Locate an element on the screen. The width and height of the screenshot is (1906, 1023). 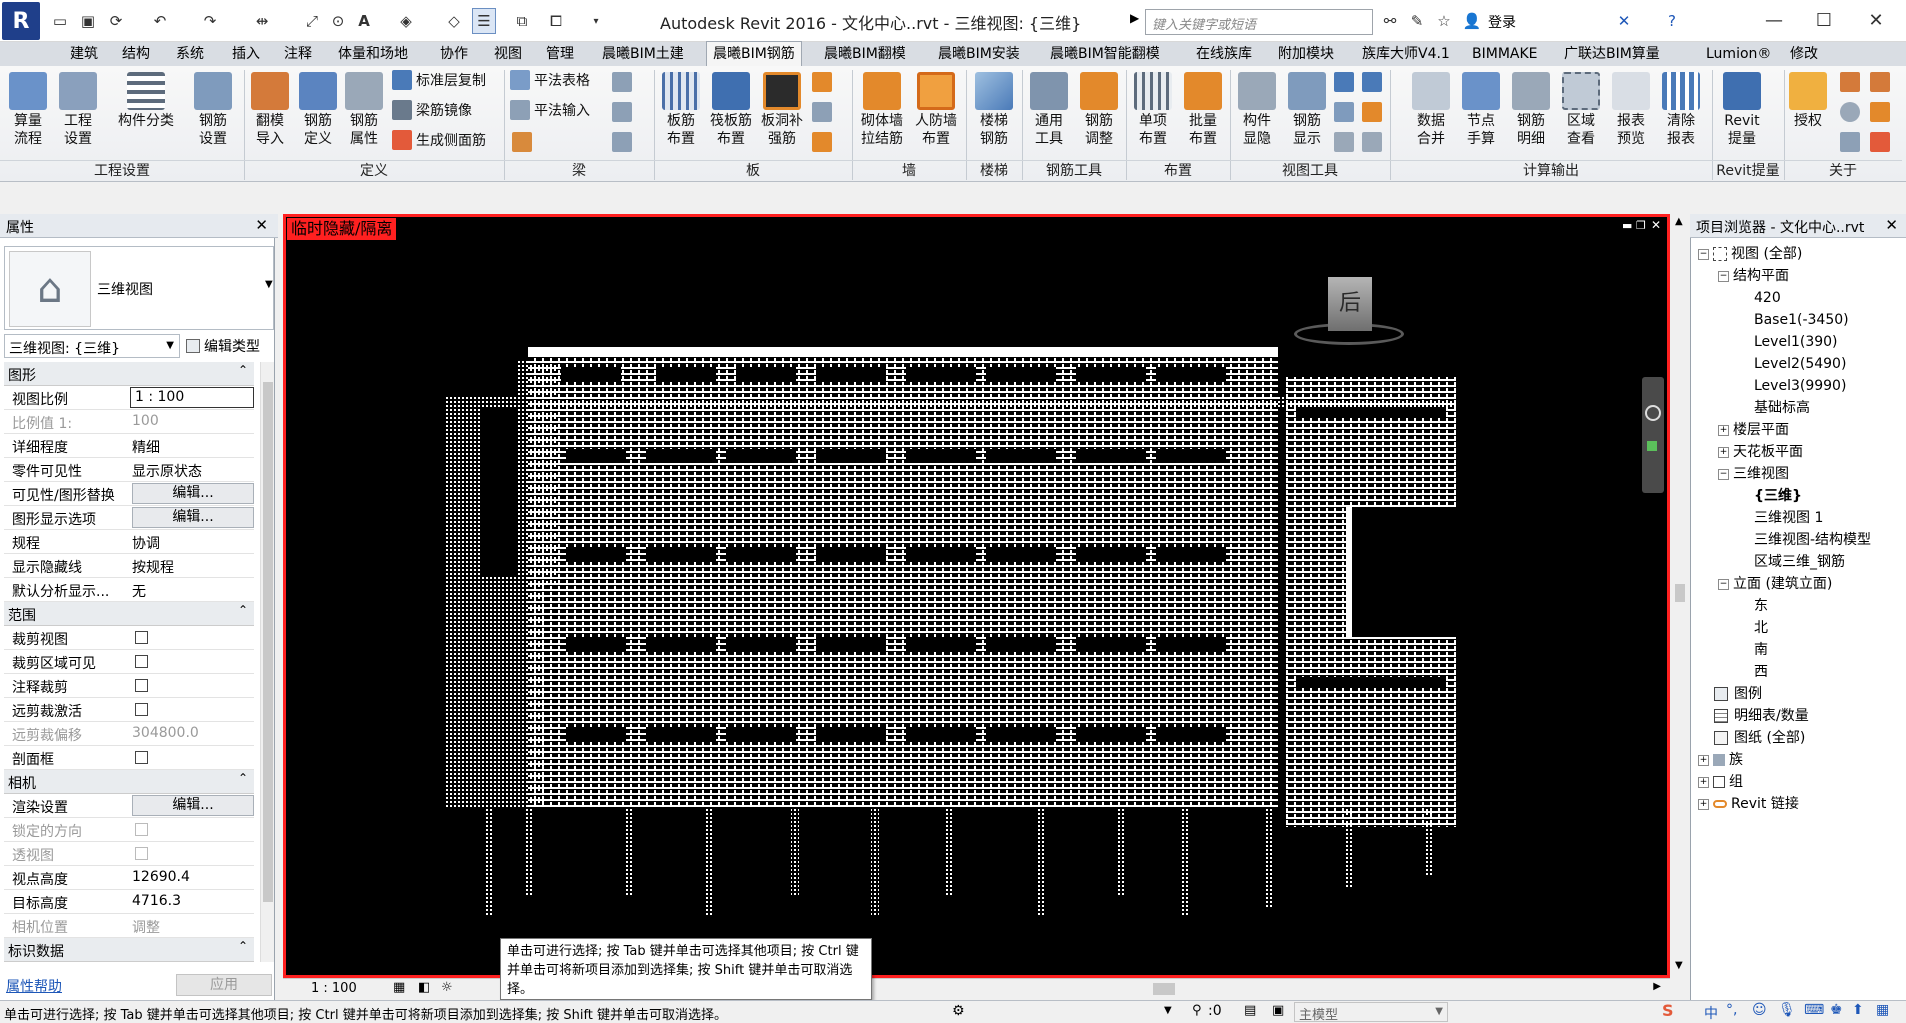
rebar-display-button: 钢筋 显示 is located at coordinates (1307, 110).